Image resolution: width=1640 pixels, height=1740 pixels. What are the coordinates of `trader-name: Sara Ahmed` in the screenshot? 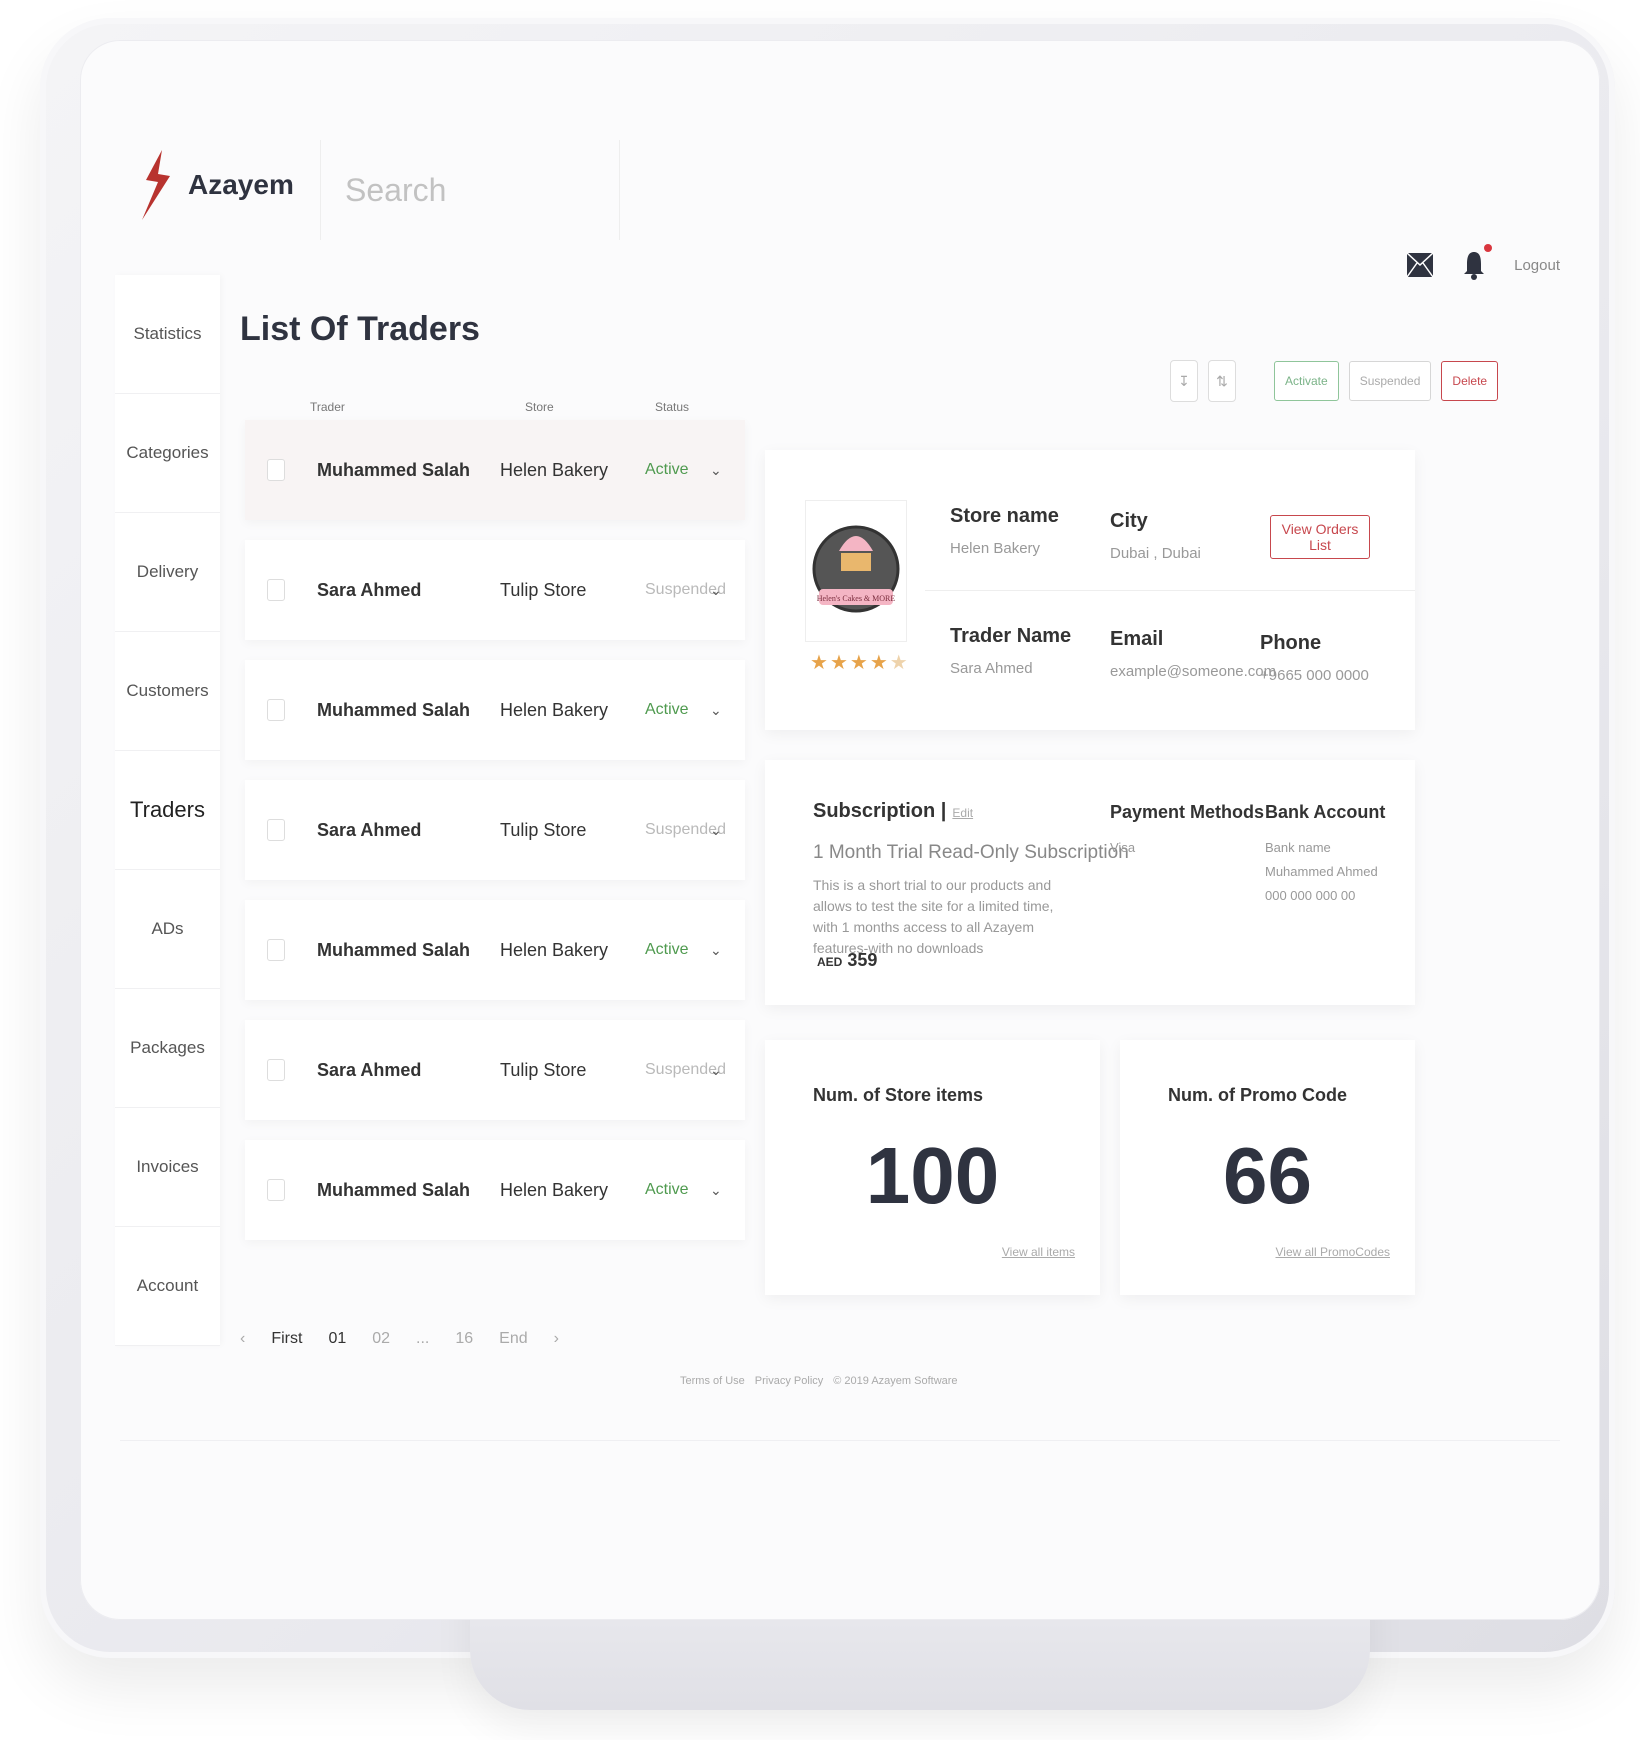 It's located at (369, 1069).